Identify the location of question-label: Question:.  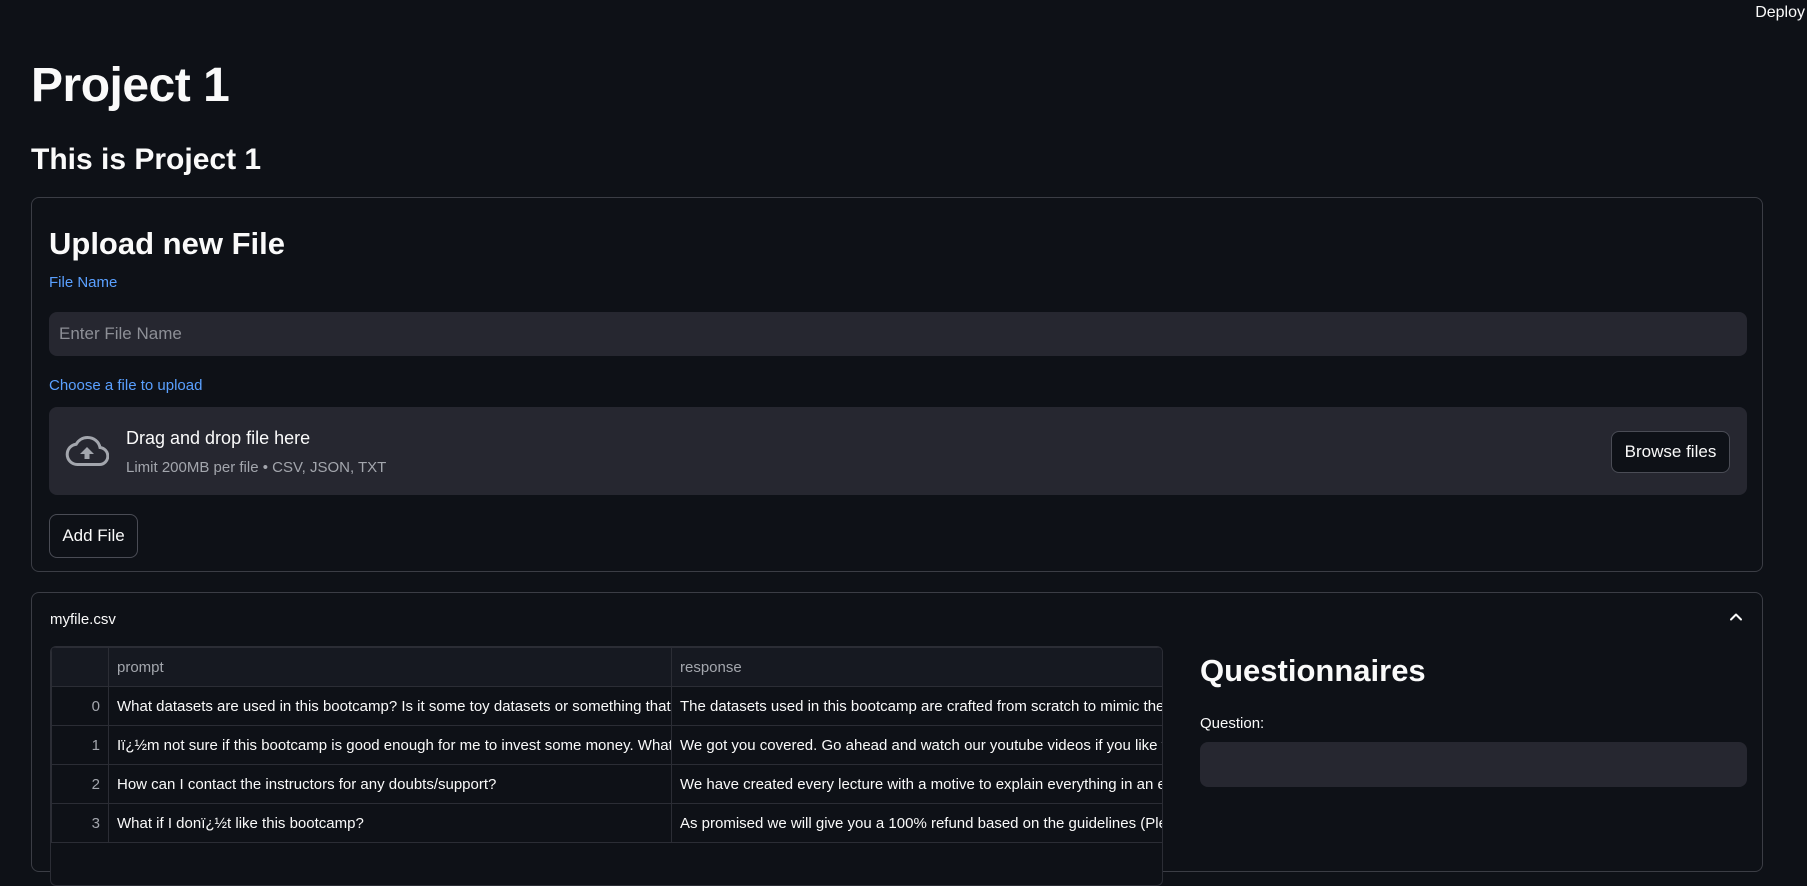
(1232, 723).